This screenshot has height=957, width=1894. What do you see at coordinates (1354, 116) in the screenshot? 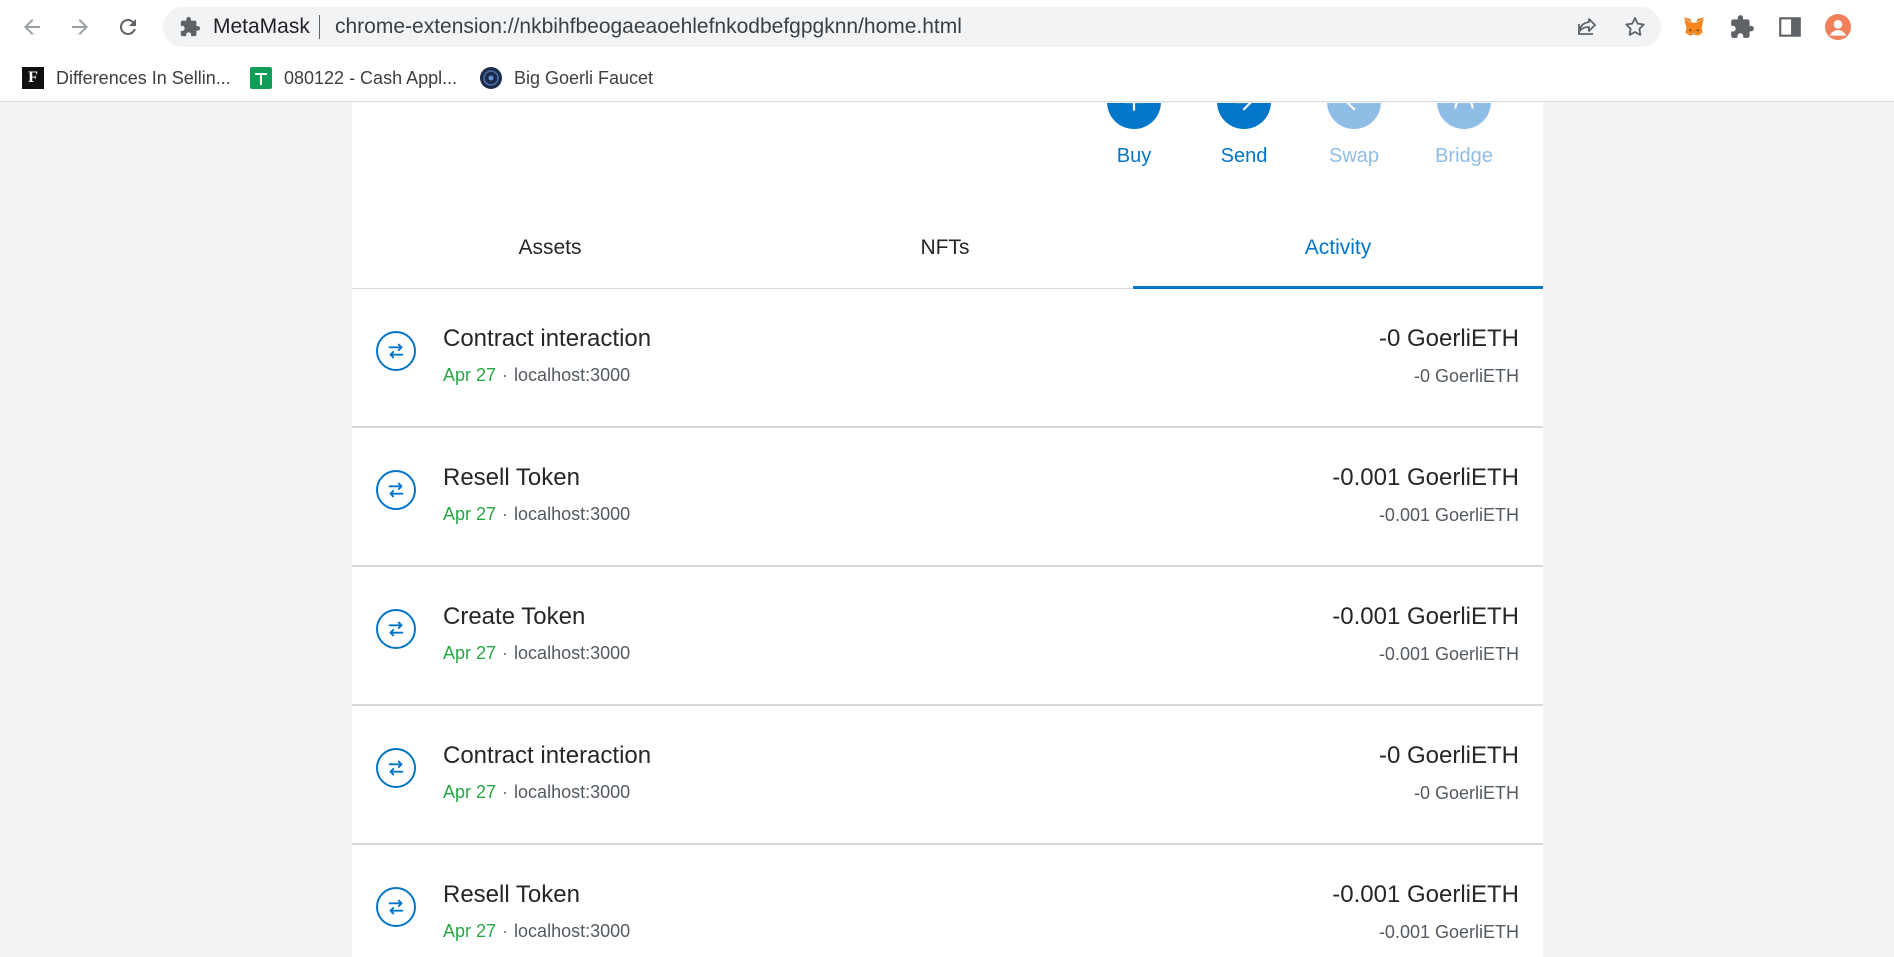
I see `swap-circle` at bounding box center [1354, 116].